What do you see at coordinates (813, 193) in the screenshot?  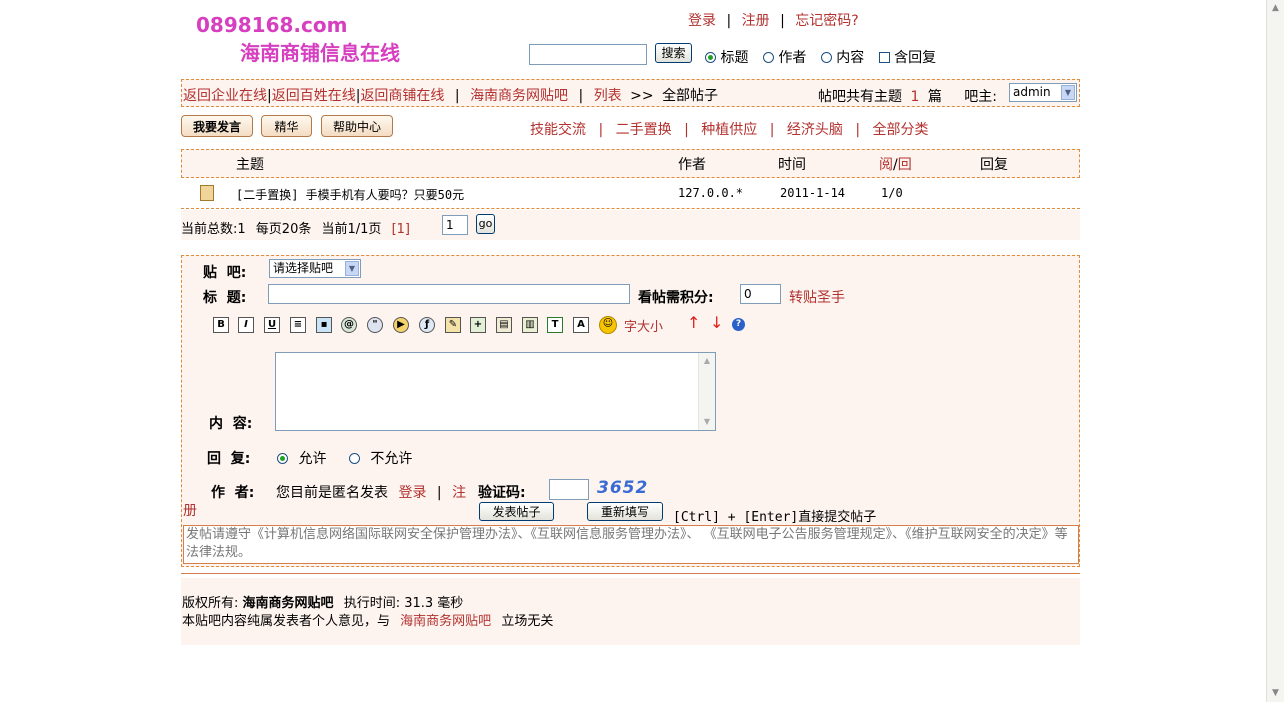 I see `topic-time: 2011-1-14` at bounding box center [813, 193].